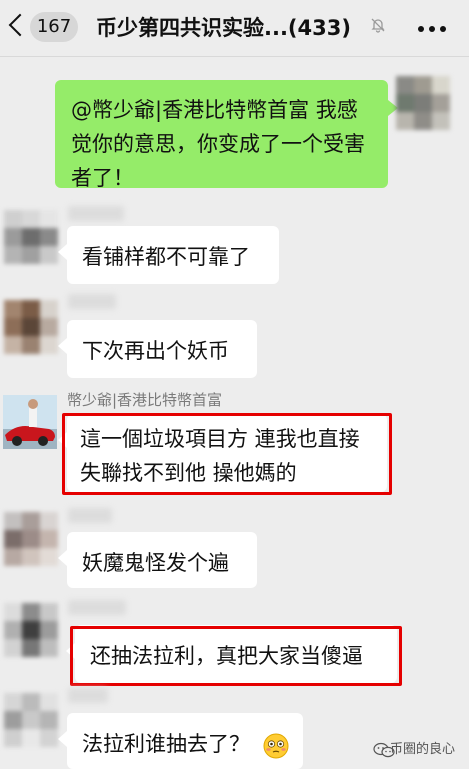  Describe the element at coordinates (166, 744) in the screenshot. I see `message-text: 法拉利谁抽去了？` at that location.